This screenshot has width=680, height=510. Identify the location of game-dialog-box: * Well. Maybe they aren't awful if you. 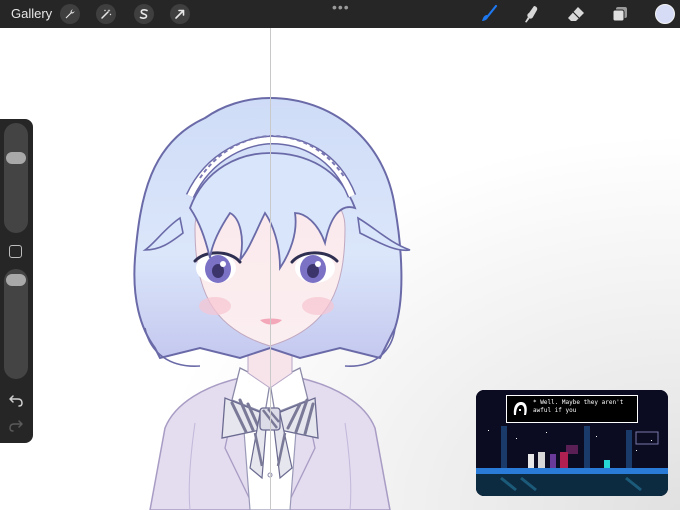
(572, 409).